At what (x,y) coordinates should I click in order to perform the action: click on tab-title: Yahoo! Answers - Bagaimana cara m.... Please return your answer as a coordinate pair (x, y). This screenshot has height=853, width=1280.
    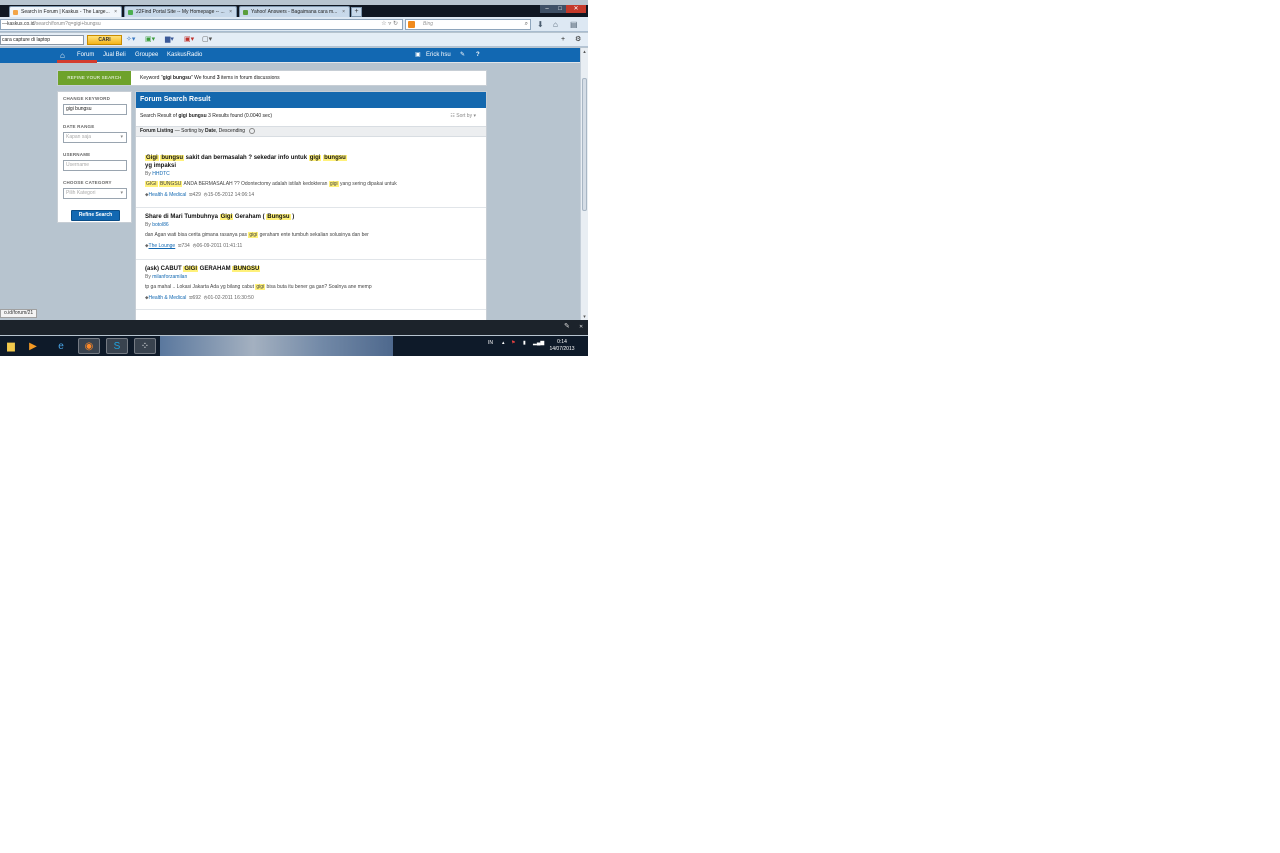
    Looking at the image, I should click on (294, 12).